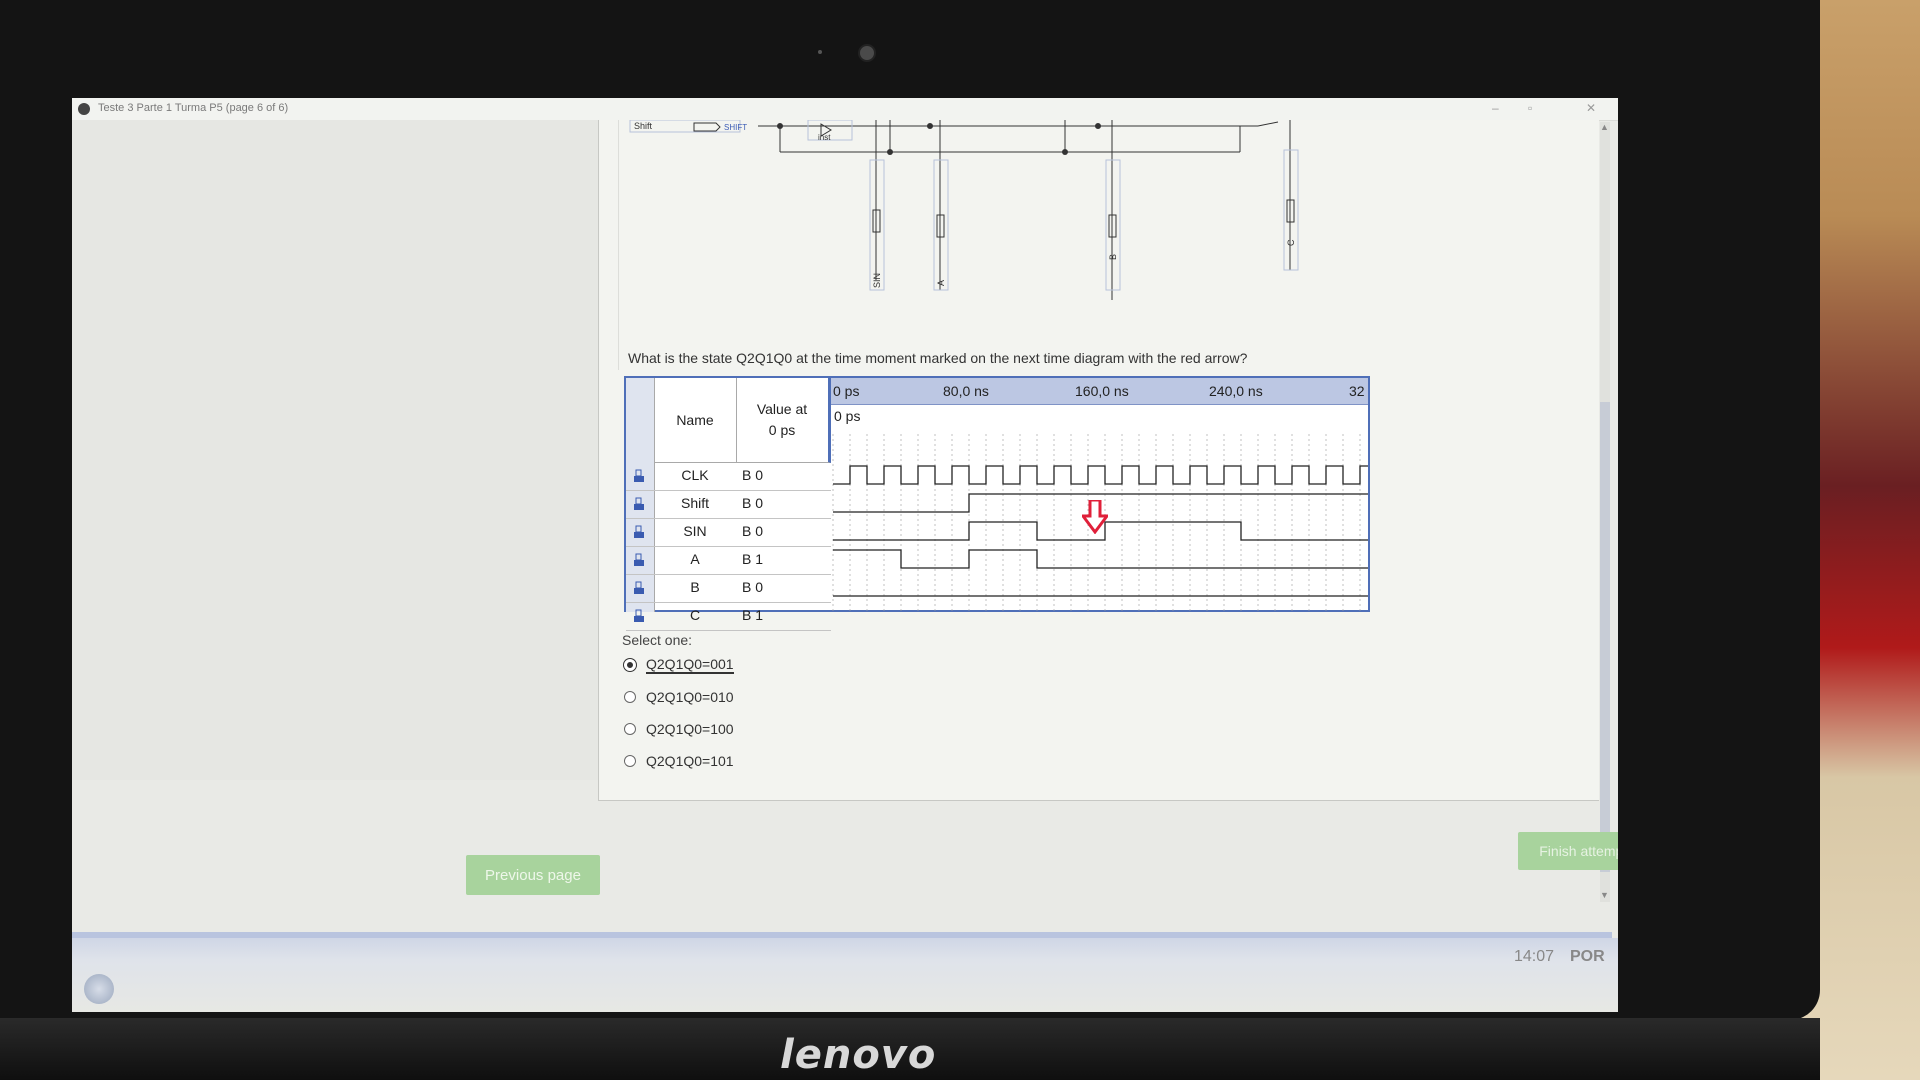 The image size is (1920, 1080). Describe the element at coordinates (690, 697) in the screenshot. I see `answer-label: Q2Q1Q0=010` at that location.